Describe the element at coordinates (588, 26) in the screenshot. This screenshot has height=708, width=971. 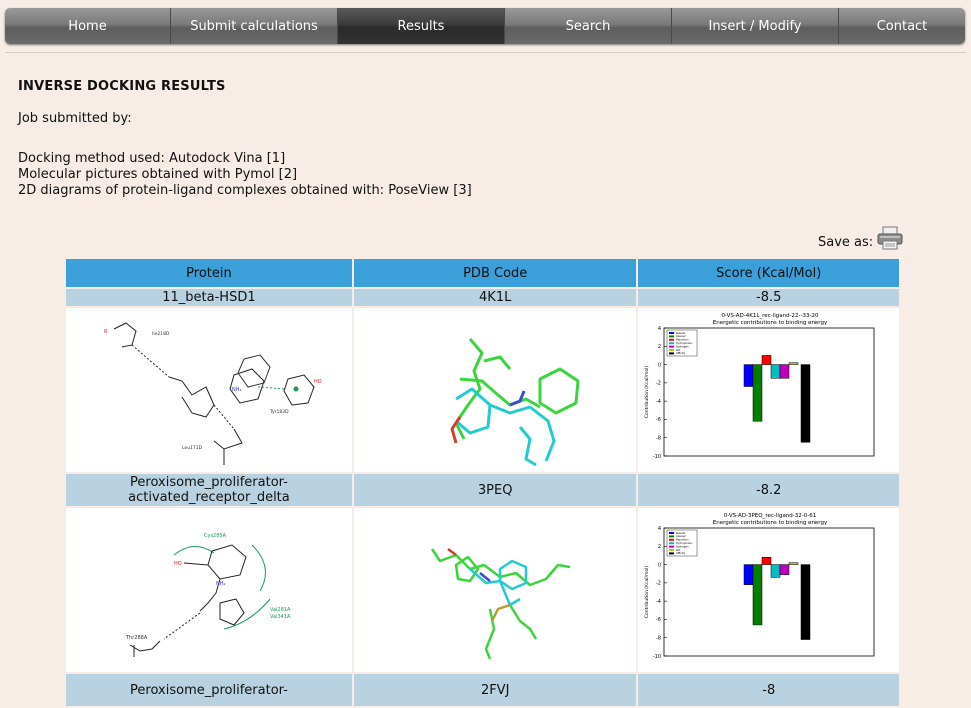
I see `nav-search: Search` at that location.